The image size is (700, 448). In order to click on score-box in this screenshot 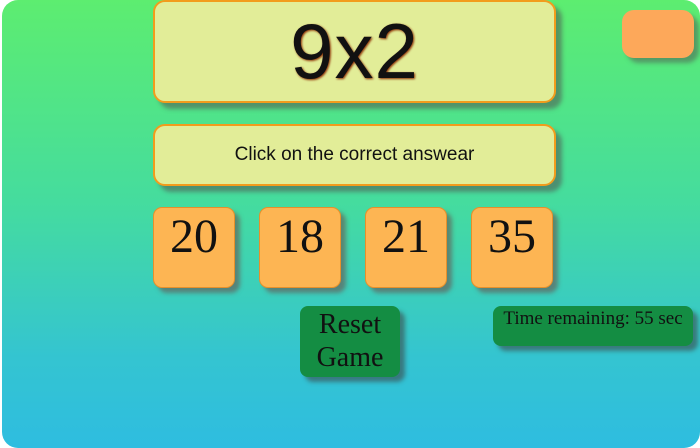, I will do `click(658, 34)`.